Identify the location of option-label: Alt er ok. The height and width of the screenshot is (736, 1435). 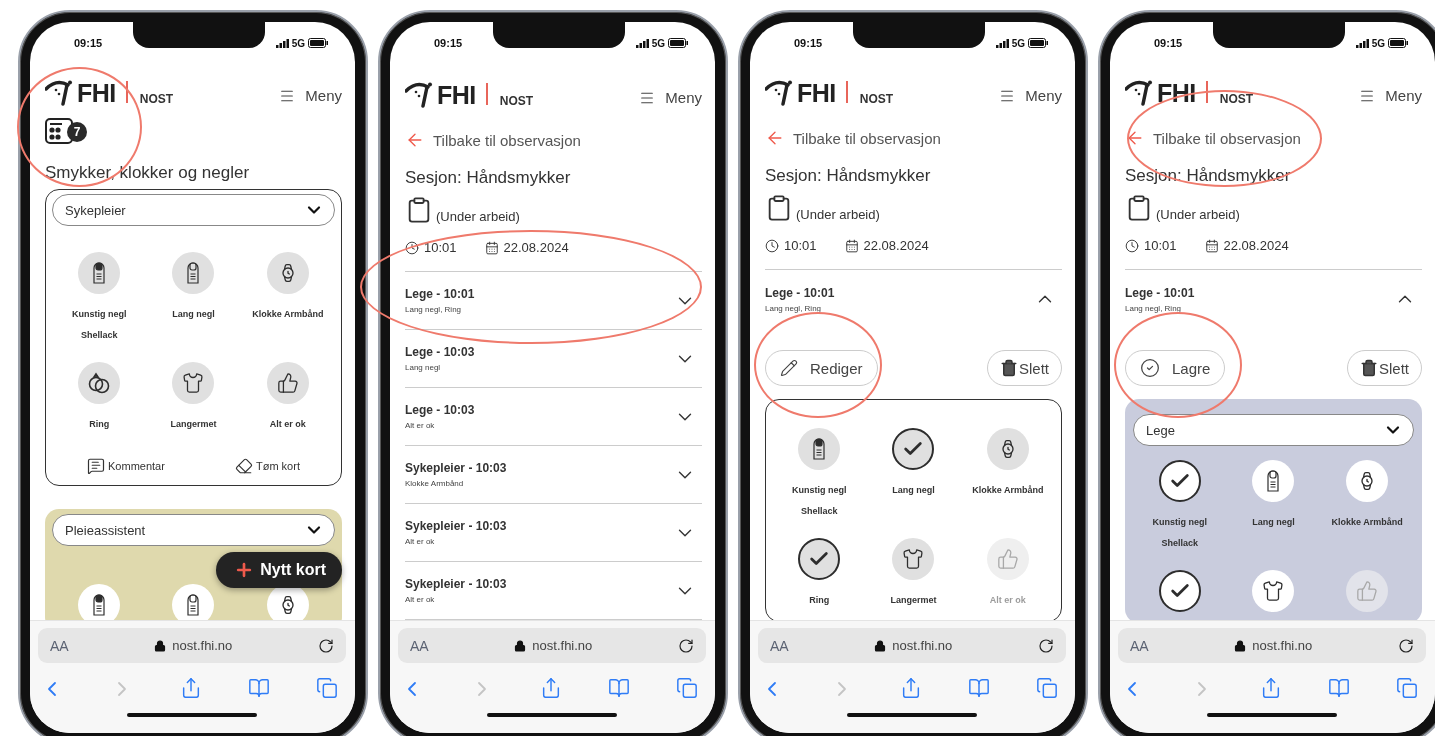
(287, 424).